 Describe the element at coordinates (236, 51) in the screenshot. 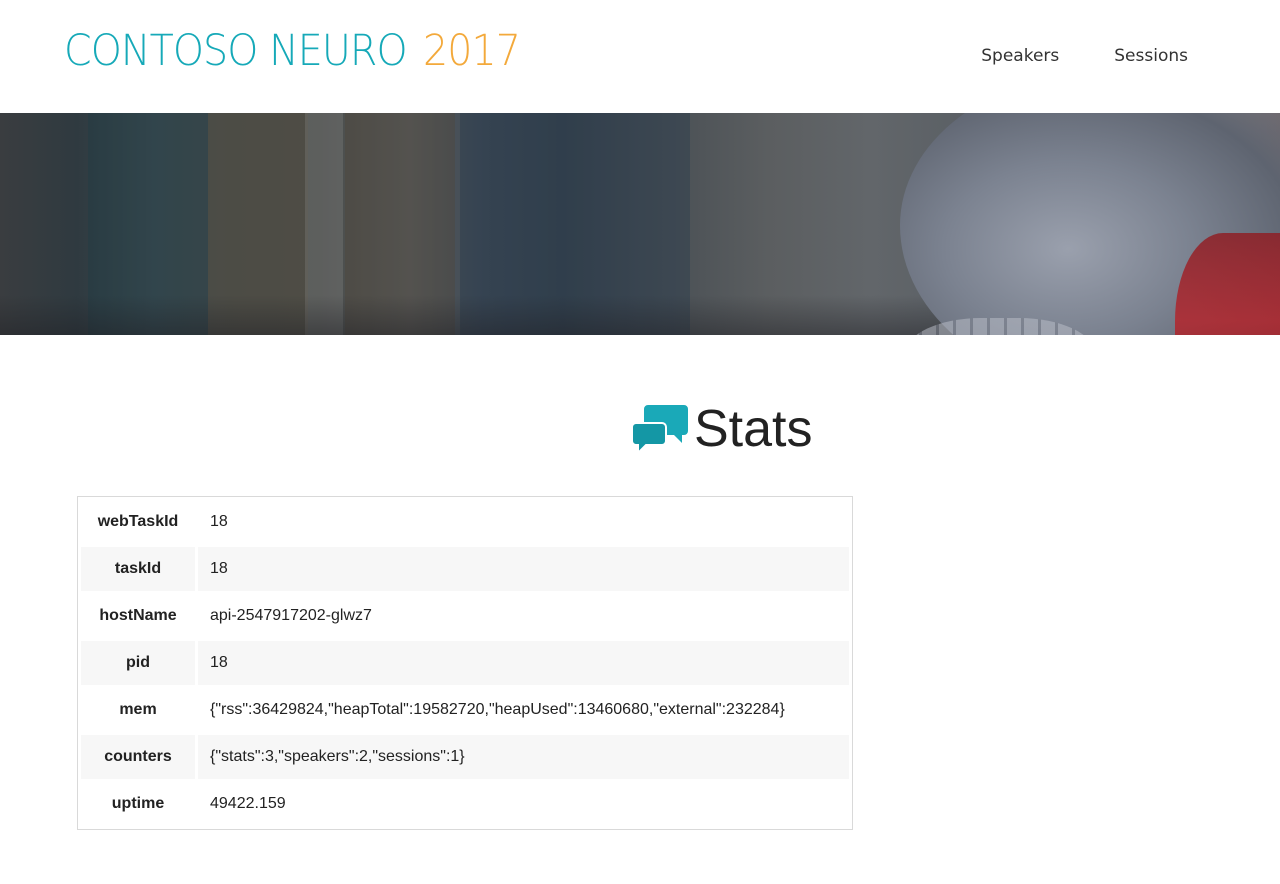

I see `logo-text: CONTOSO NEURO` at that location.